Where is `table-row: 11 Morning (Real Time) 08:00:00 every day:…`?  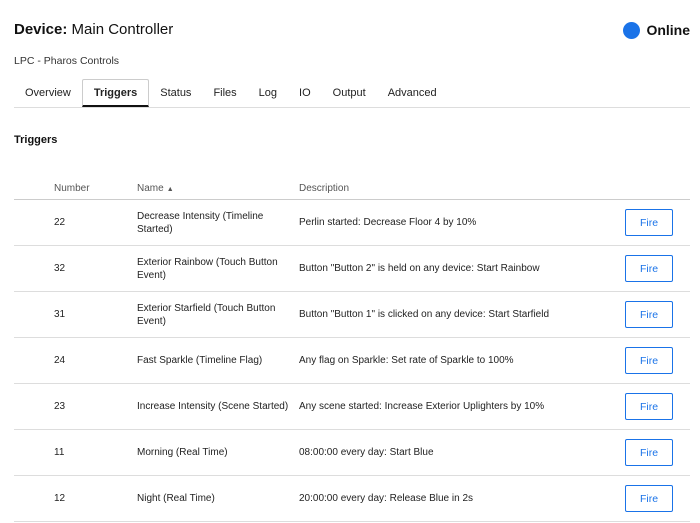
table-row: 11 Morning (Real Time) 08:00:00 every day:… is located at coordinates (352, 452).